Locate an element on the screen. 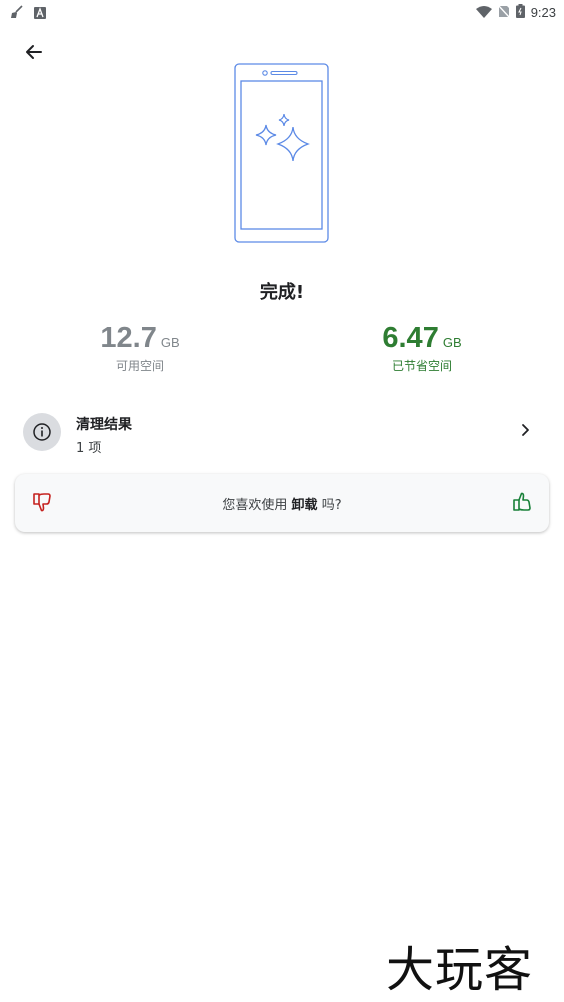 The image size is (564, 1002). status-bar: 9:23 is located at coordinates (282, 12).